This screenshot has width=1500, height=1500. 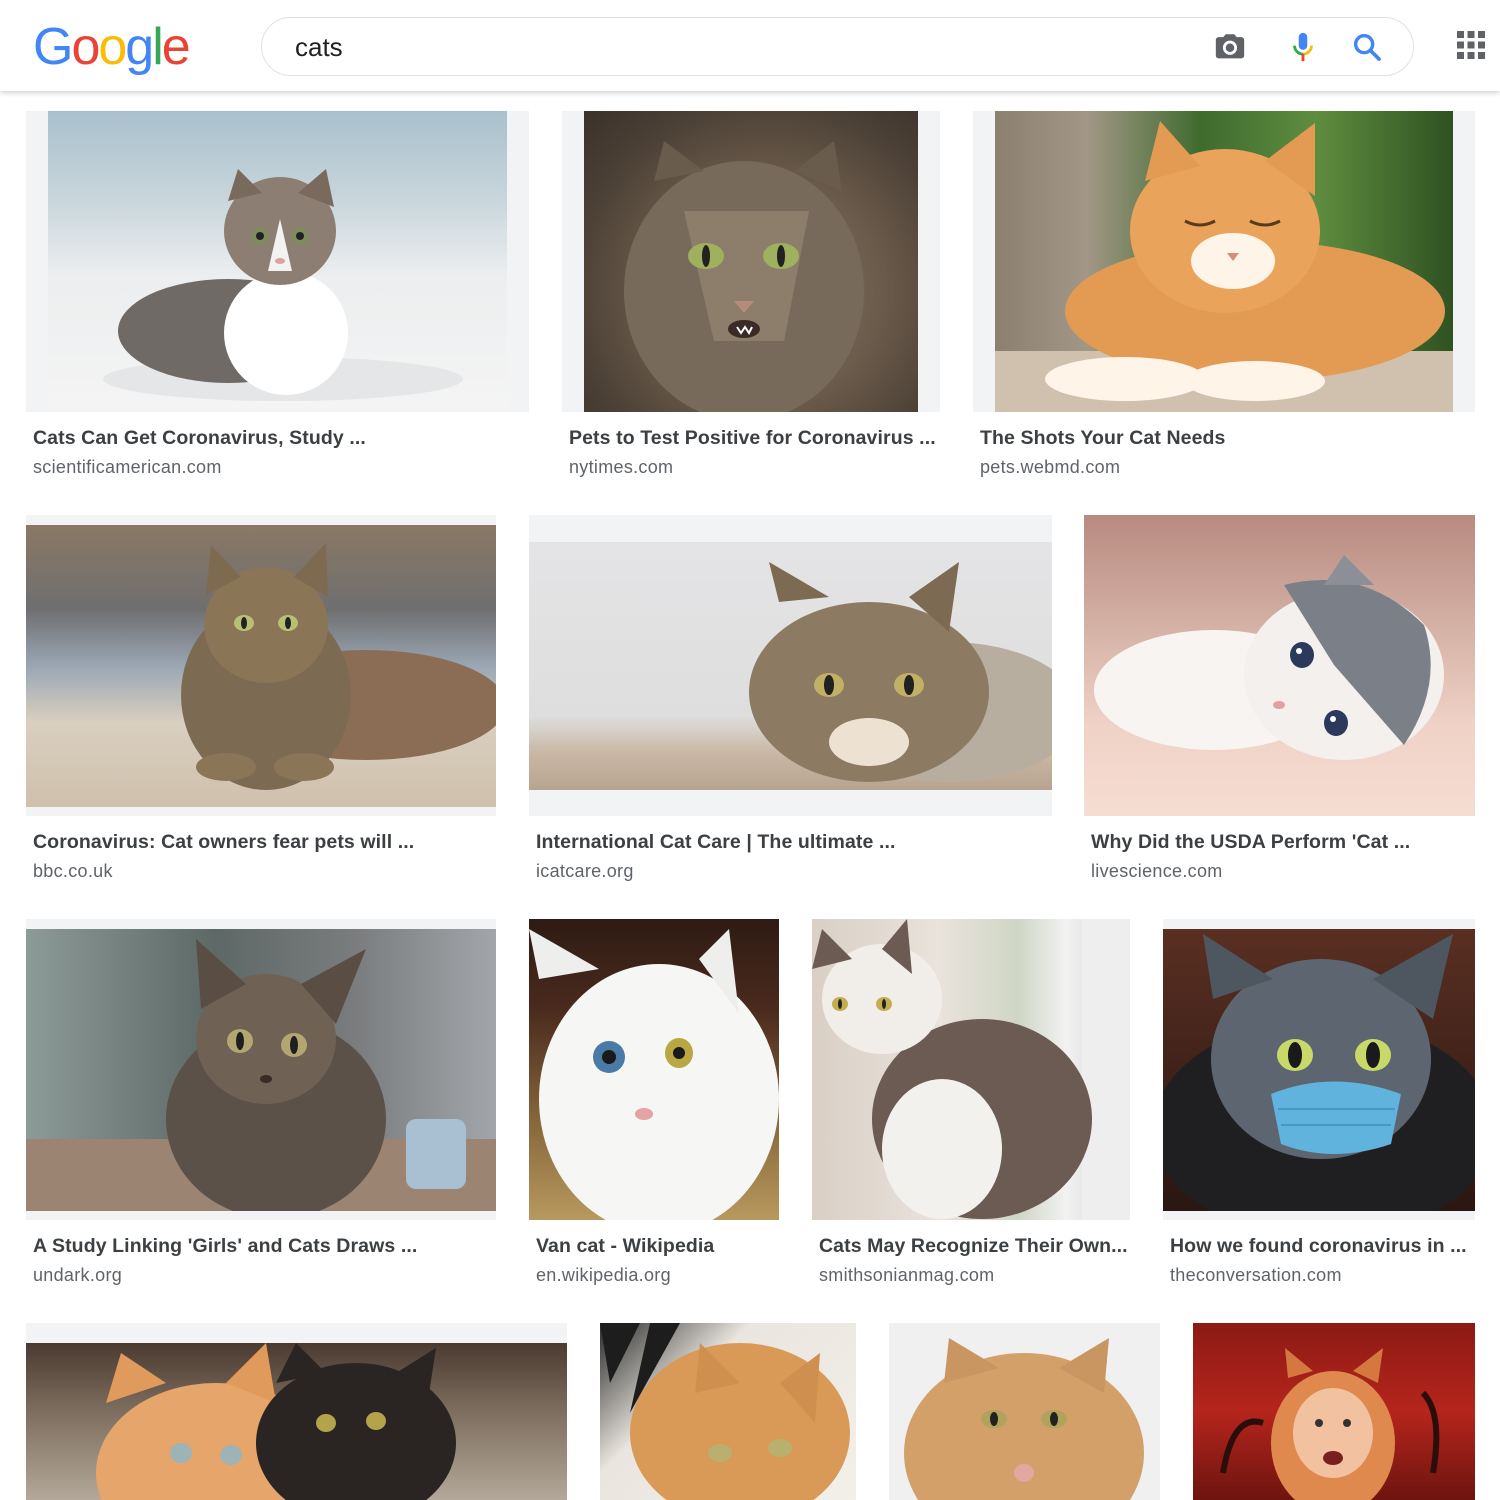 I want to click on result-source: nytimes.com, so click(x=621, y=467).